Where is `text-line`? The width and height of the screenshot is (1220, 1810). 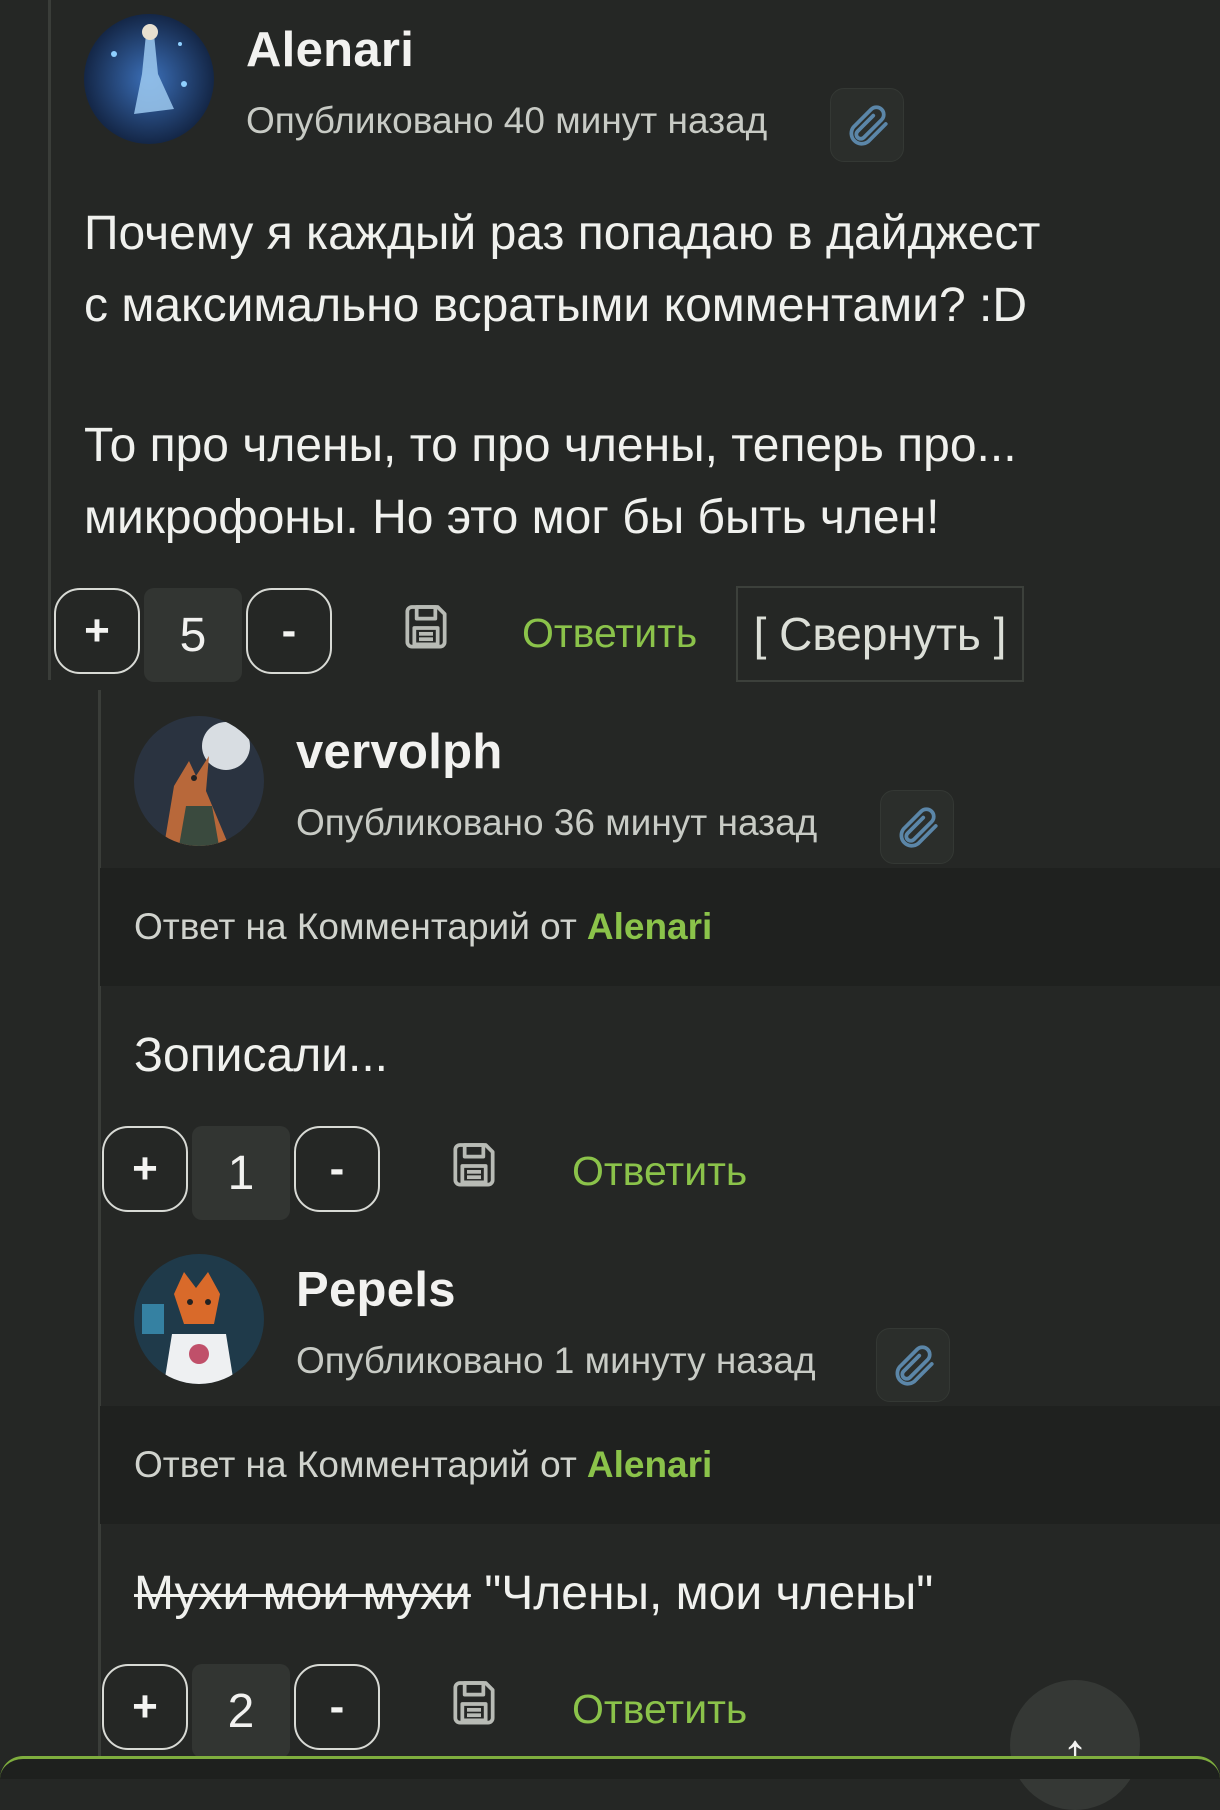
text-line is located at coordinates (639, 376).